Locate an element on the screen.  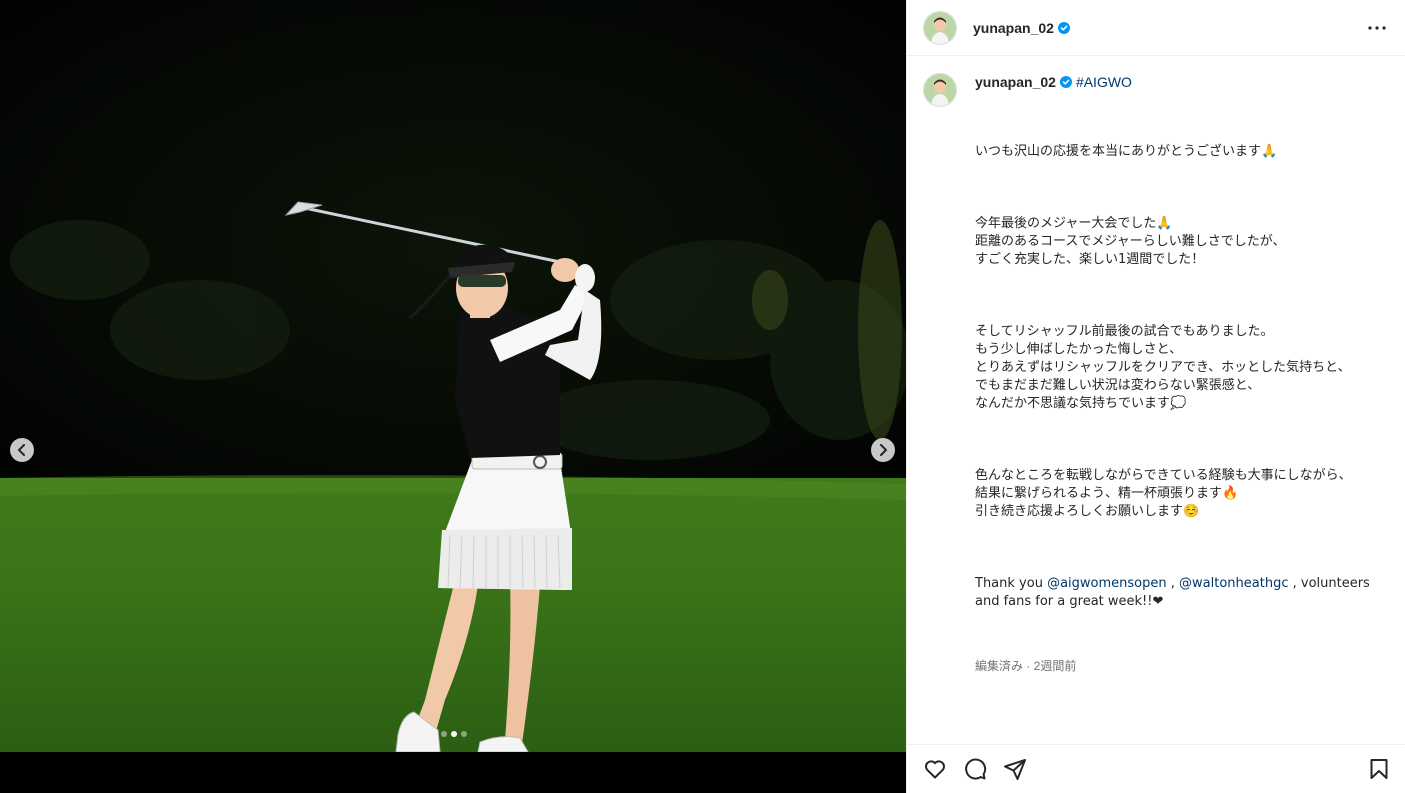
heart-icon is located at coordinates (935, 769).